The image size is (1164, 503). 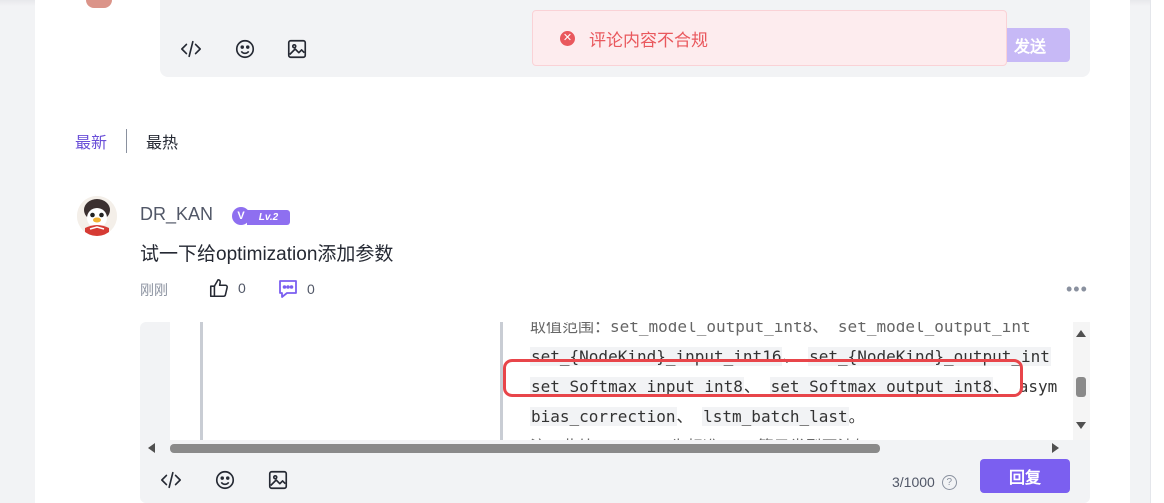 I want to click on scroll-right-icon, so click(x=1055, y=448).